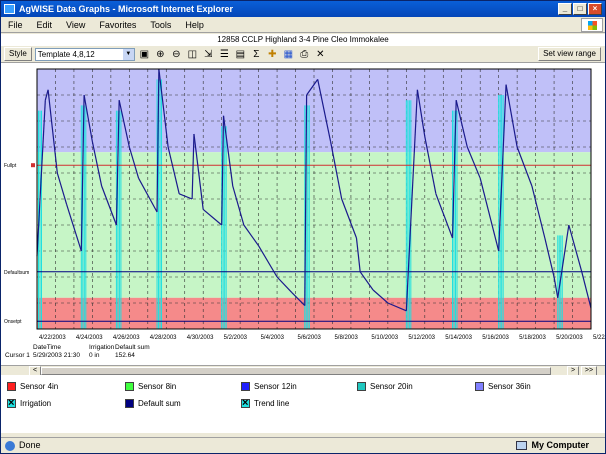  What do you see at coordinates (157, 386) in the screenshot?
I see `legend-label: Sensor 8in` at bounding box center [157, 386].